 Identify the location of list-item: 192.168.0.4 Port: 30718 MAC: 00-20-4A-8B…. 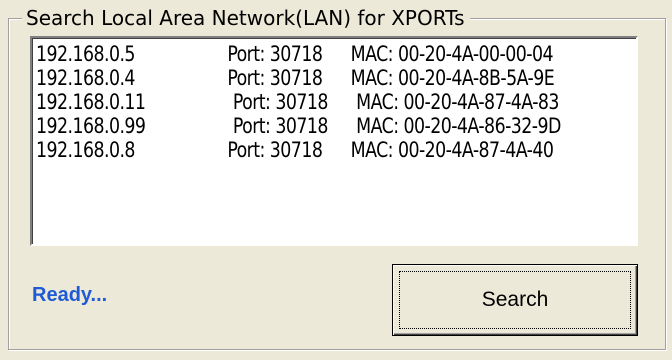
(312, 78).